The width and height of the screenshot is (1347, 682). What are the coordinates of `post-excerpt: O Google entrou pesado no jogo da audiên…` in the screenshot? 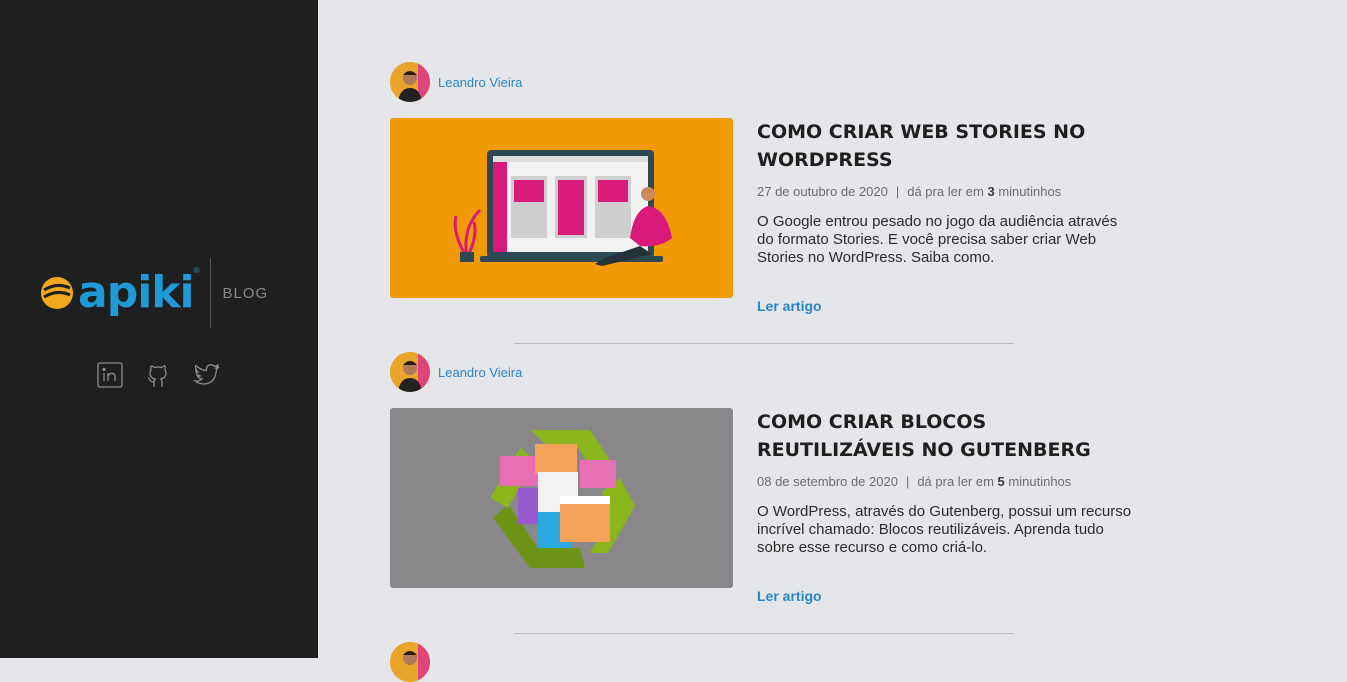 It's located at (937, 239).